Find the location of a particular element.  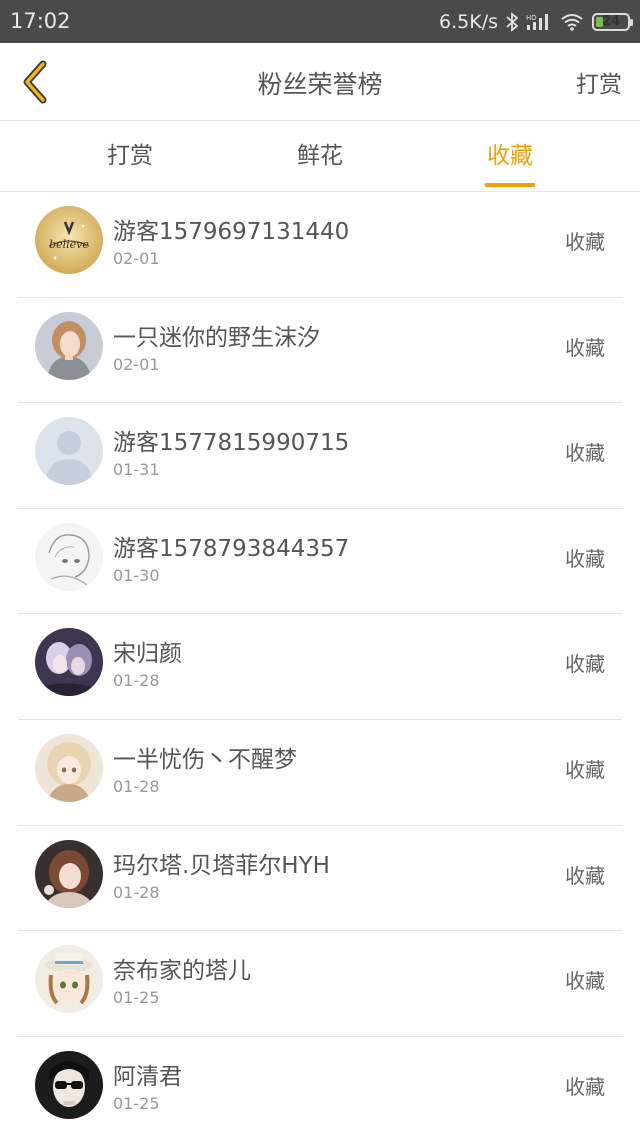

status-time: 17:02 is located at coordinates (40, 21).